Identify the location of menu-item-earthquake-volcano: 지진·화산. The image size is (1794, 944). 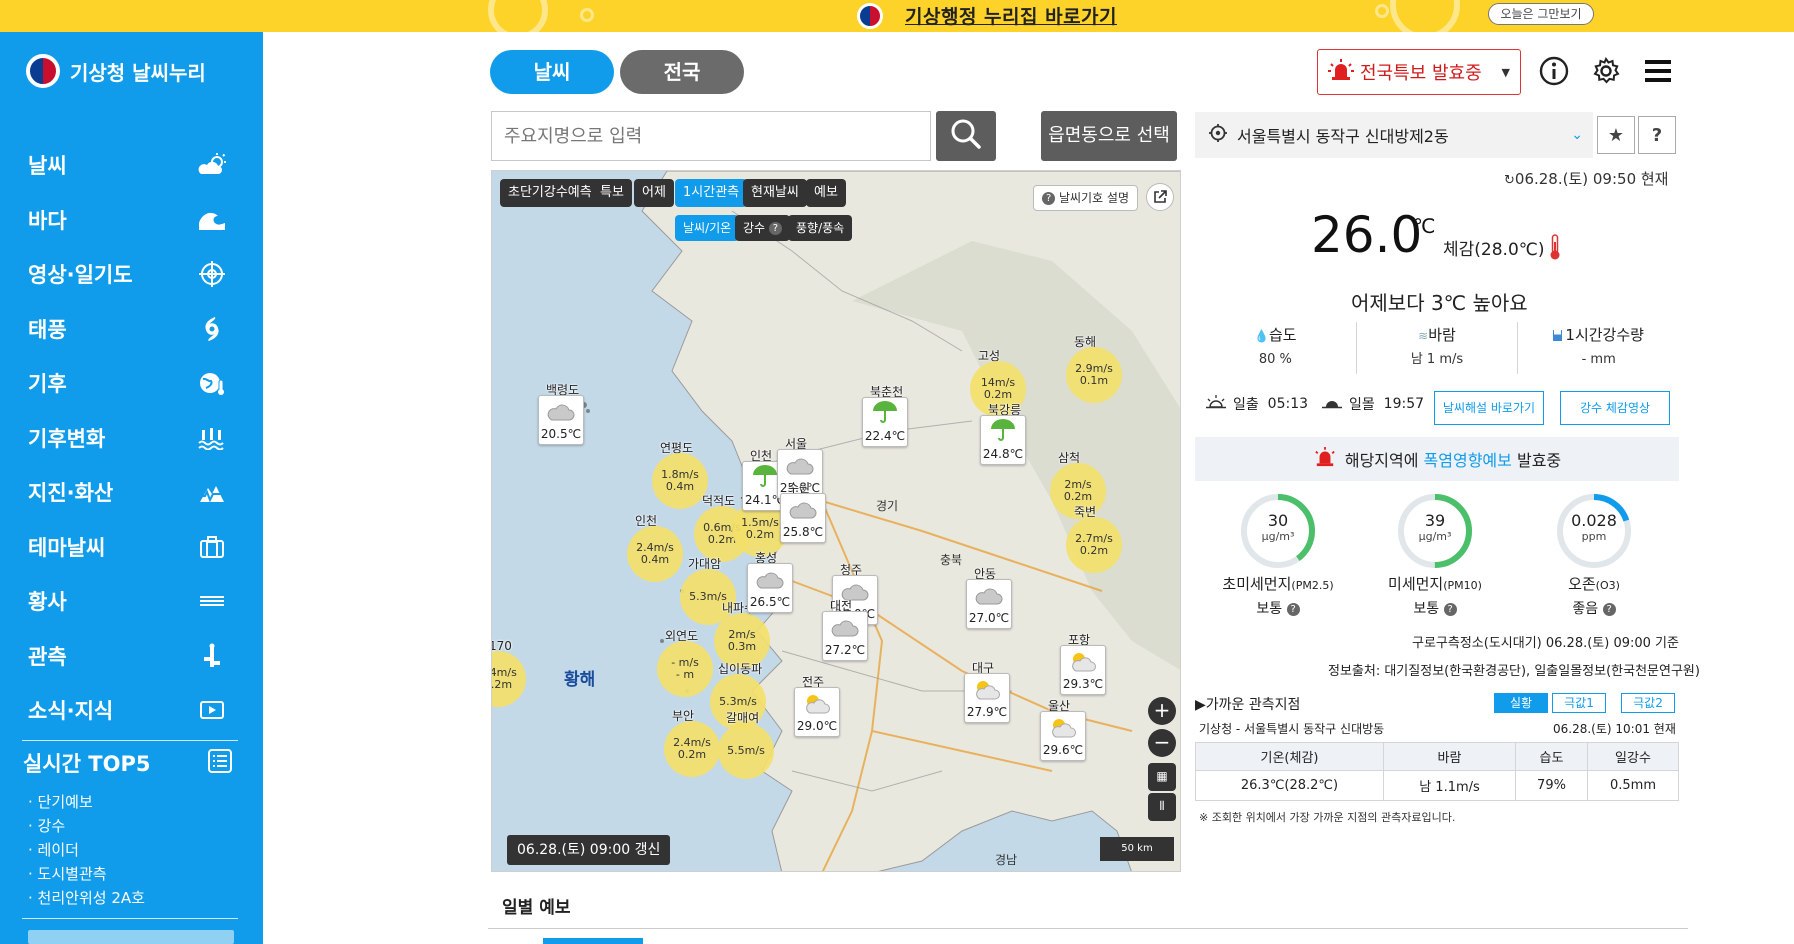
(131, 492).